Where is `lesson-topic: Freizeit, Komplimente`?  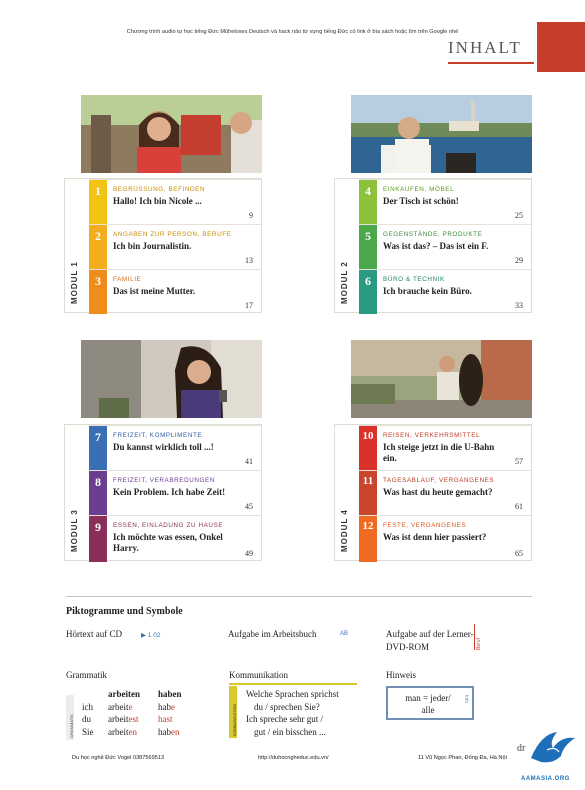 lesson-topic: Freizeit, Komplimente is located at coordinates (158, 435).